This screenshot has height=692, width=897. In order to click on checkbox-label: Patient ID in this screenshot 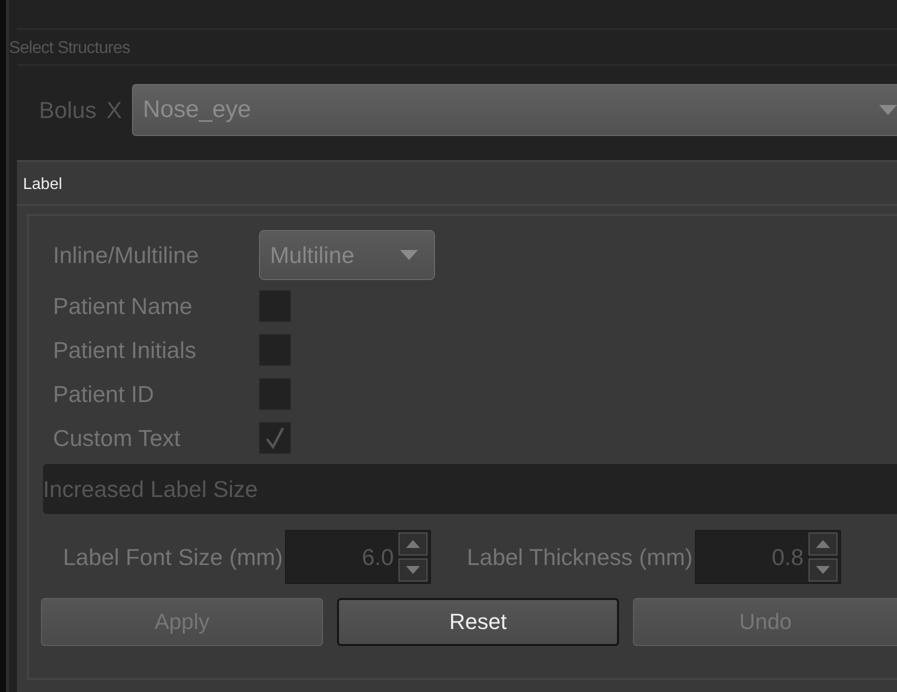, I will do `click(104, 394)`.